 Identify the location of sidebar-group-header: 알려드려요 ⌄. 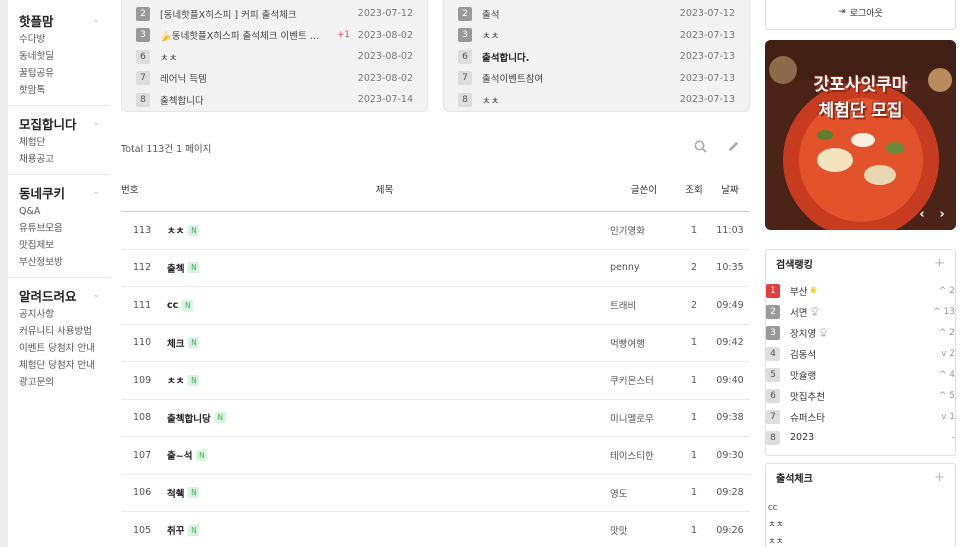
(64, 295).